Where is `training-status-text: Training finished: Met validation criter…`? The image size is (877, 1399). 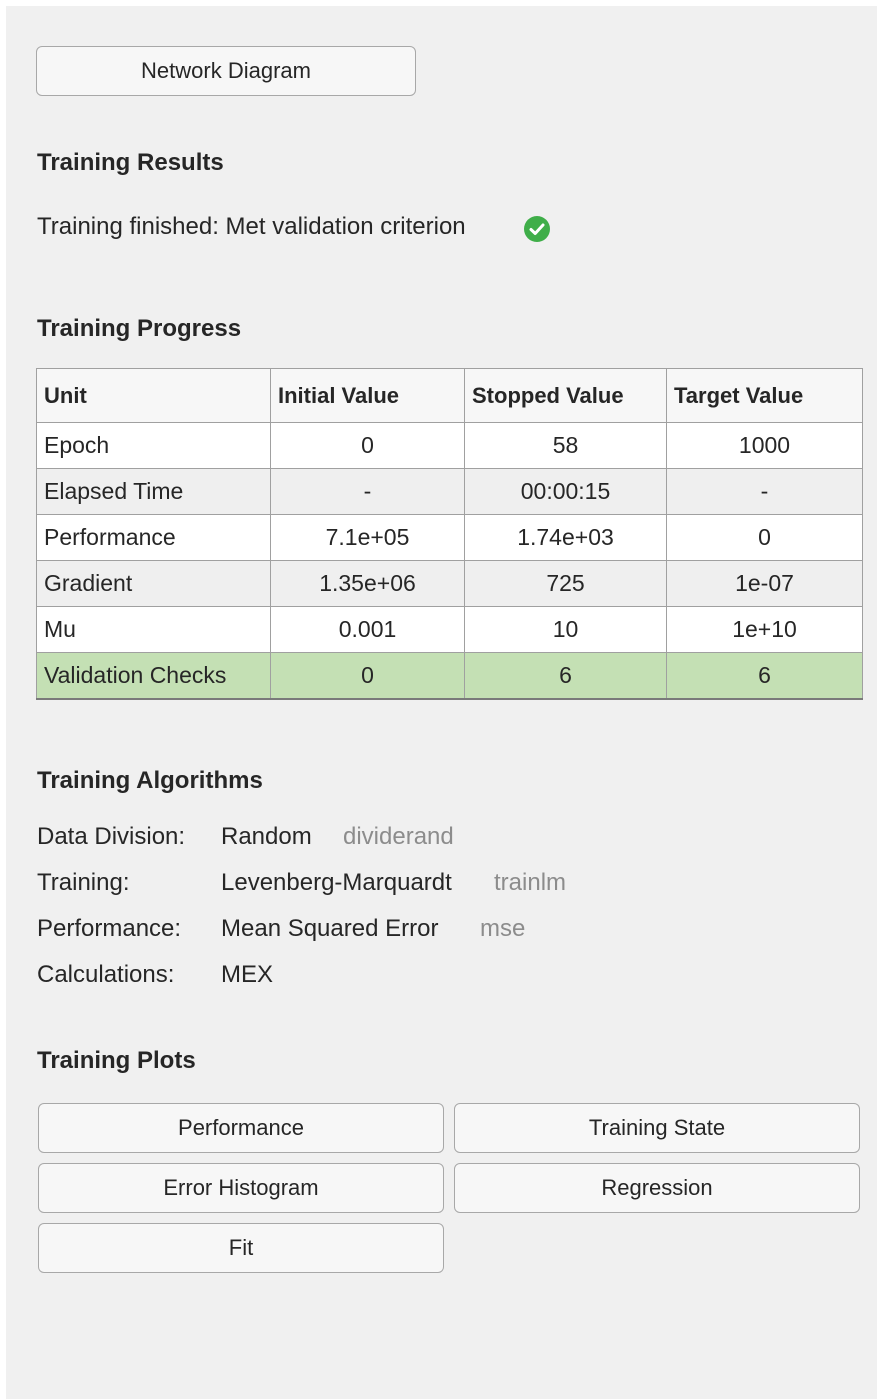
training-status-text: Training finished: Met validation criter… is located at coordinates (251, 226).